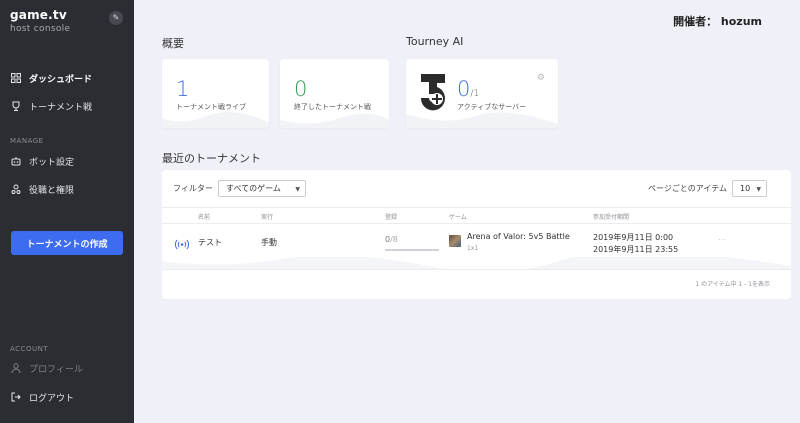 Image resolution: width=800 pixels, height=423 pixels. I want to click on sidebar-item-tournaments: トーナメント戦, so click(51, 106).